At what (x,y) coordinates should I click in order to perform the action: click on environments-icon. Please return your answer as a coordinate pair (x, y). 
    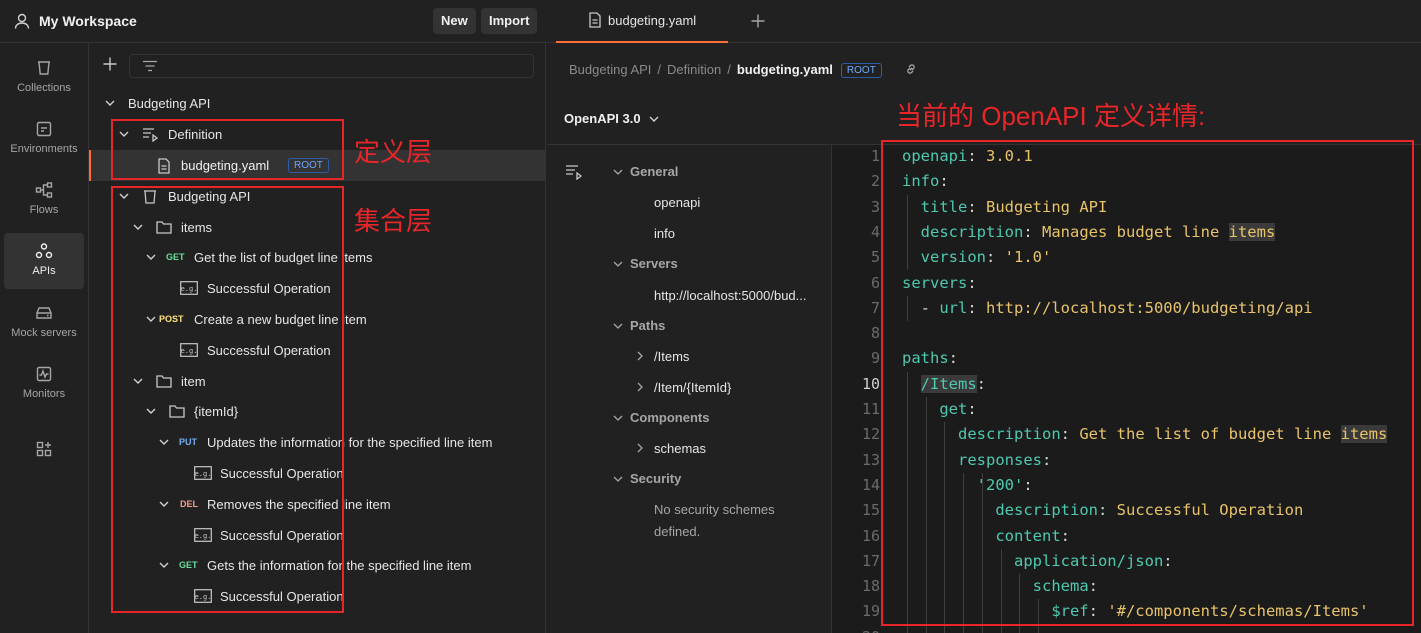
    Looking at the image, I should click on (44, 129).